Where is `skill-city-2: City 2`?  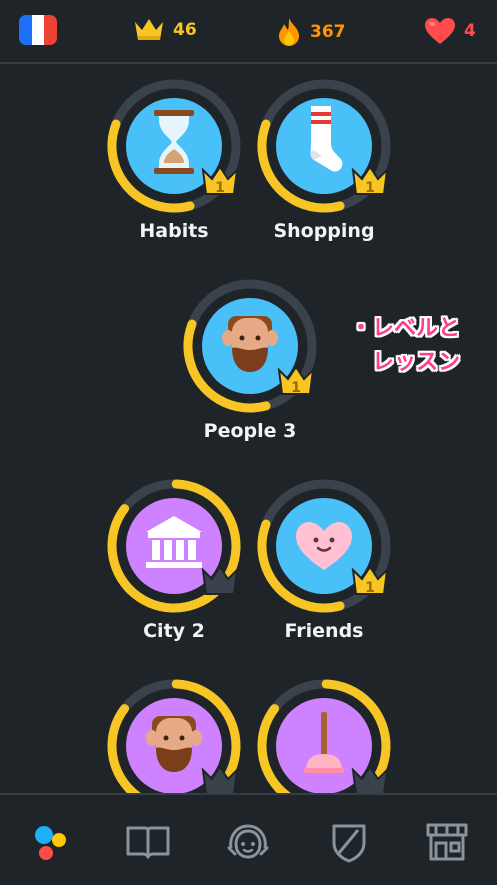
skill-city-2: City 2 is located at coordinates (174, 559).